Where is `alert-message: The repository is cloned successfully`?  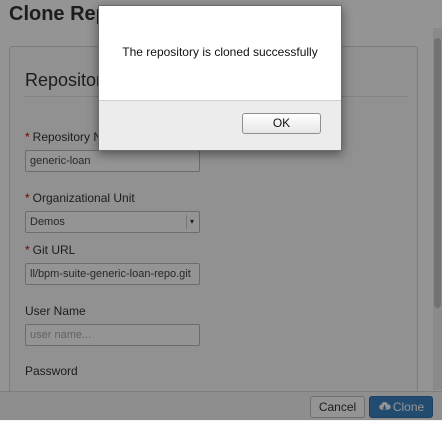
alert-message: The repository is cloned successfully is located at coordinates (220, 52).